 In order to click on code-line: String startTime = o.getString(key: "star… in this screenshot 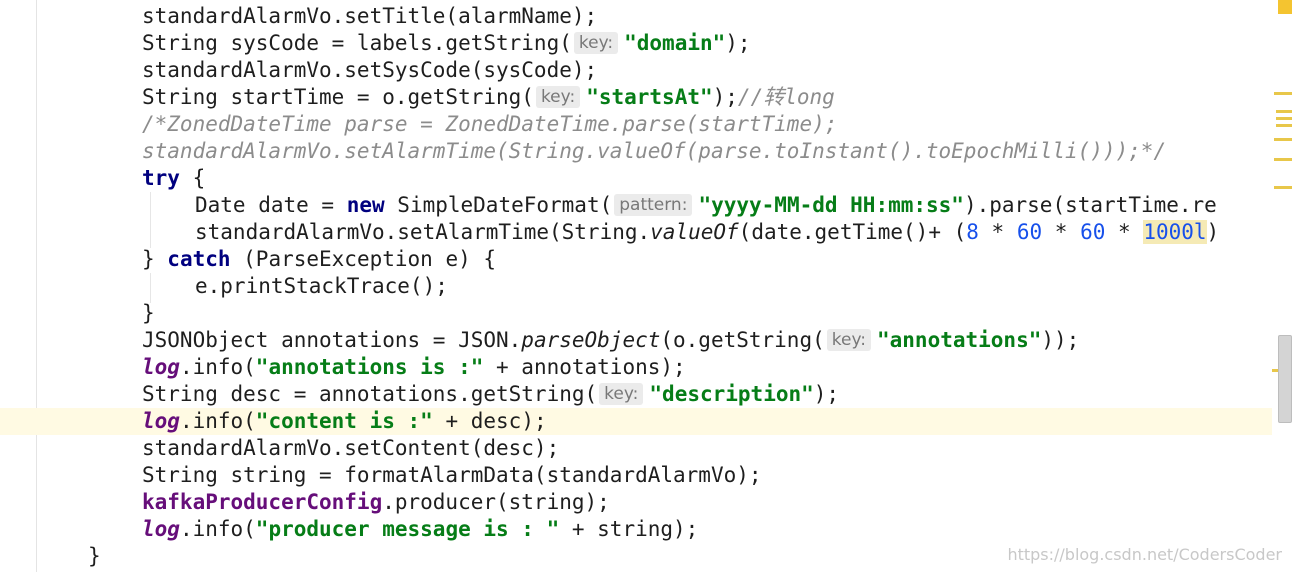, I will do `click(636, 97)`.